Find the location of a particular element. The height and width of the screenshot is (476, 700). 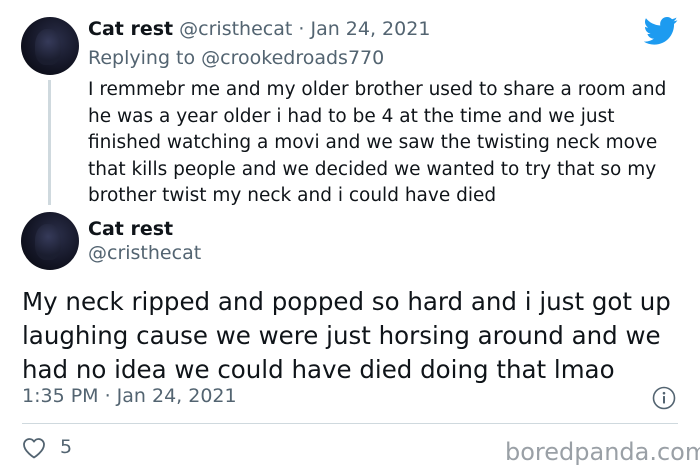

divider is located at coordinates (350, 423).